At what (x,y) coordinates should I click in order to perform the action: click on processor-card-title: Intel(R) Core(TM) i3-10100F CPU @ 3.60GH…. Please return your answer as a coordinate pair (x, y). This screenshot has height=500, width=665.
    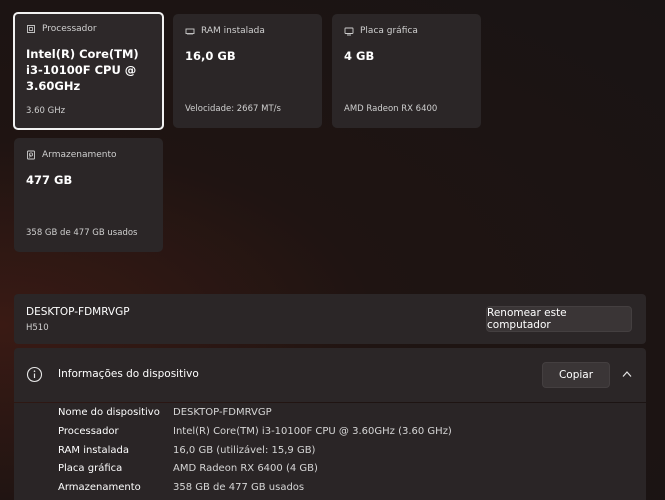
    Looking at the image, I should click on (82, 70).